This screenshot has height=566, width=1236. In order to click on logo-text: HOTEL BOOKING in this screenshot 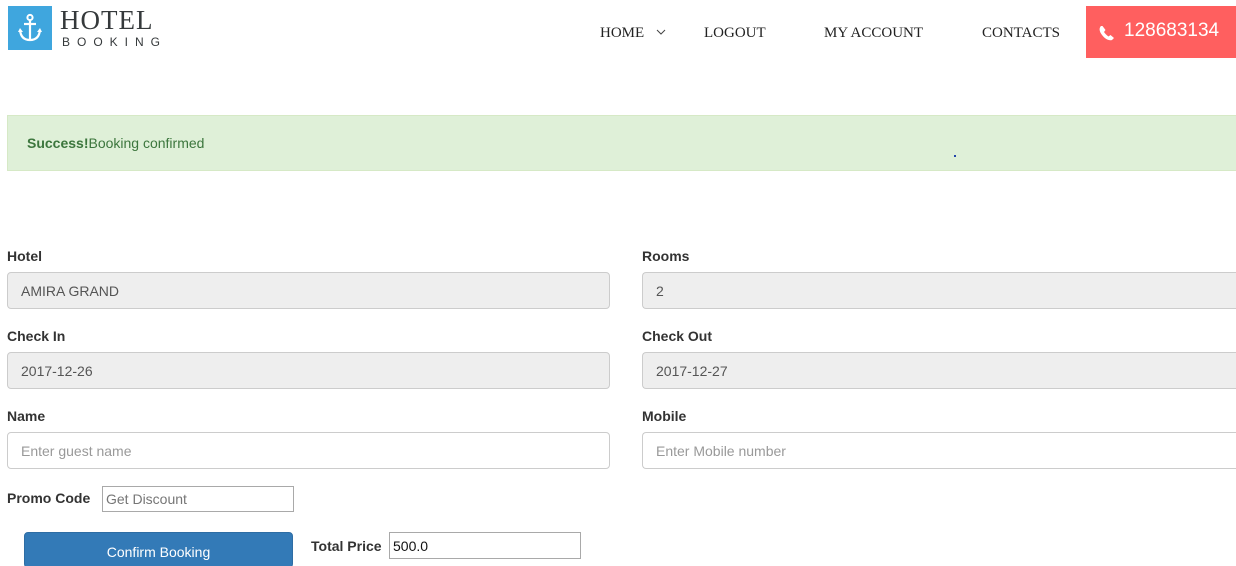, I will do `click(113, 27)`.